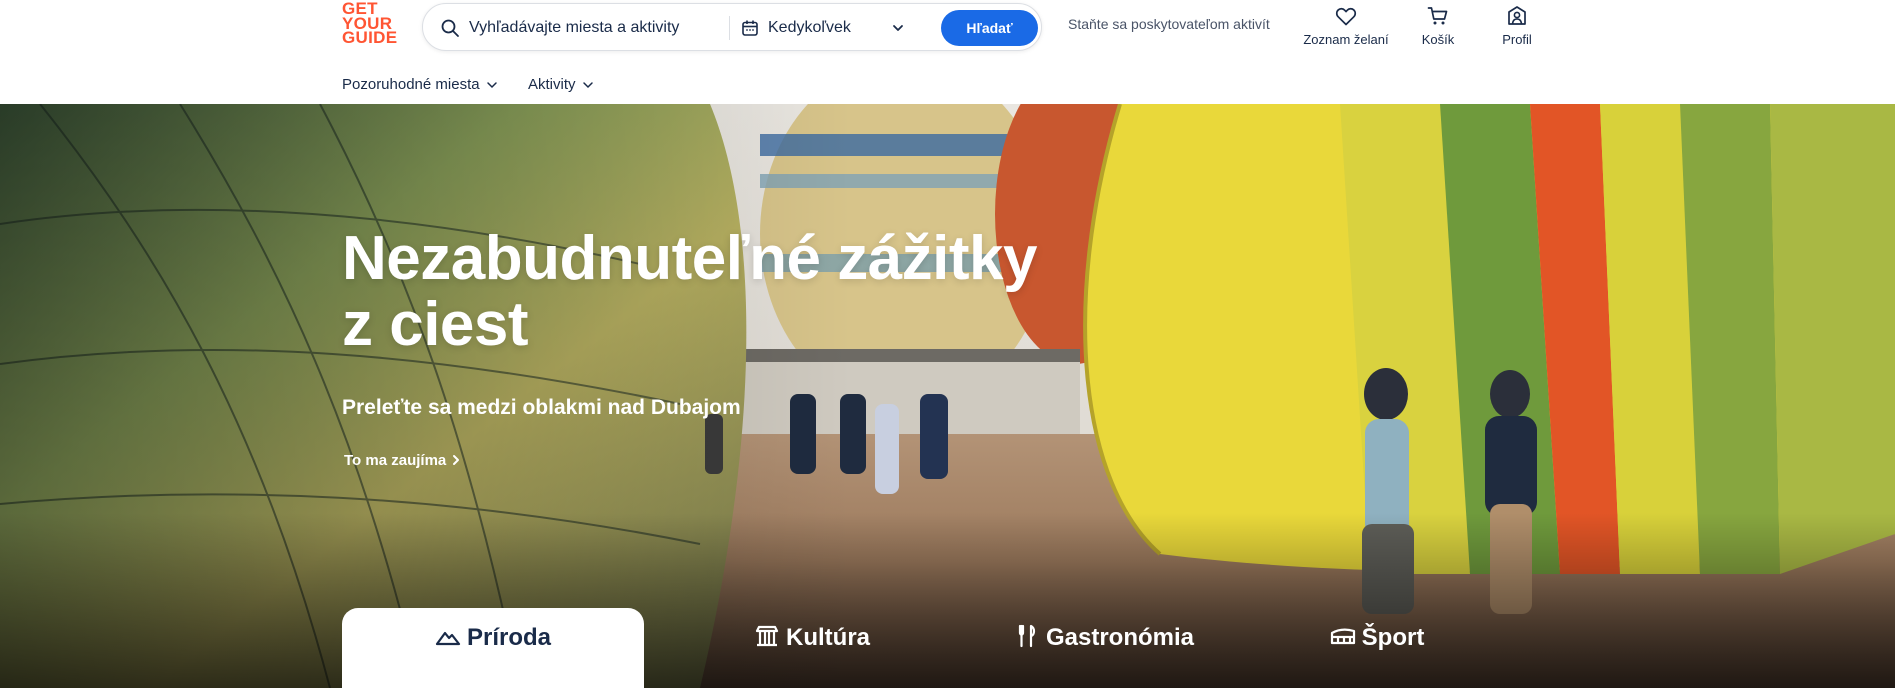 This screenshot has height=688, width=1895. I want to click on wishlist-label: Zoznam želaní, so click(1346, 39).